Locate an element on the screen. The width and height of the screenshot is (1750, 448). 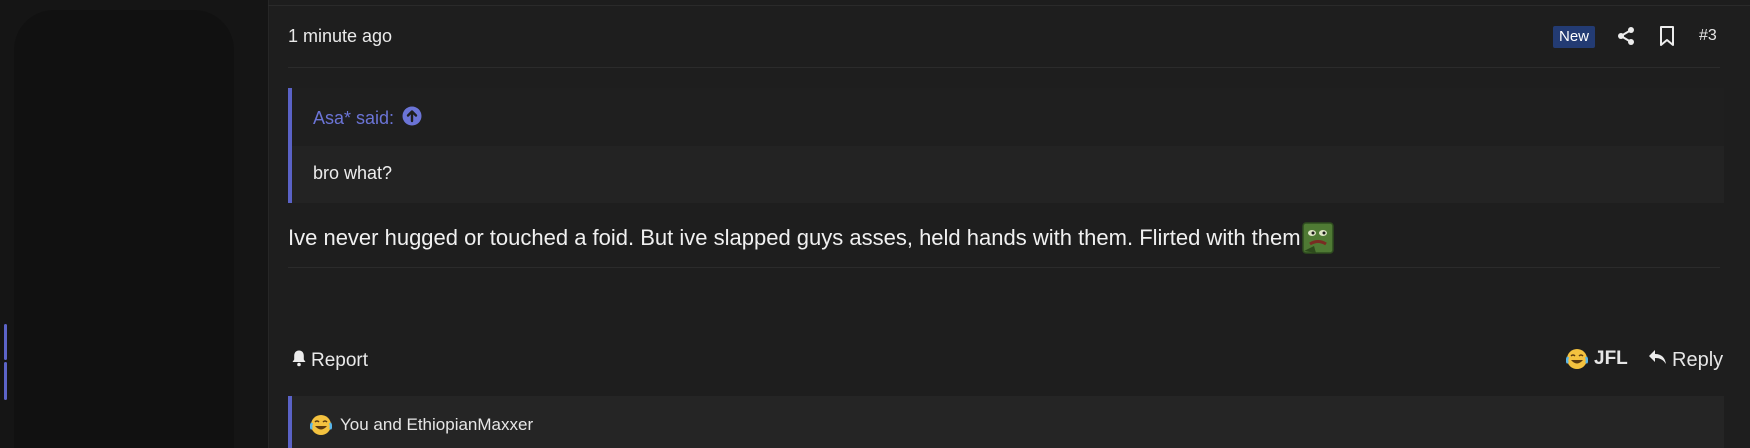
reactions-bar: You and EthiopianMaxxer is located at coordinates (1006, 422).